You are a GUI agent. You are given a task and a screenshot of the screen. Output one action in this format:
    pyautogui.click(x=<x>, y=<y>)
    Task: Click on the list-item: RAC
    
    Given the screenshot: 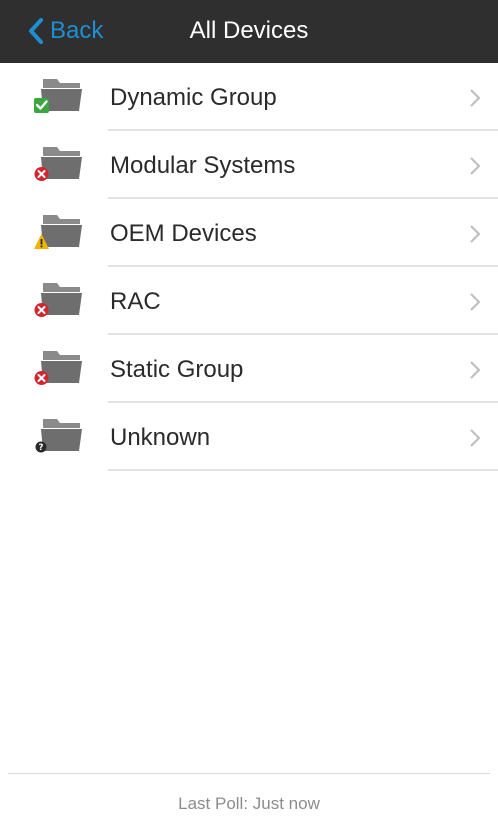 What is the action you would take?
    pyautogui.click(x=249, y=301)
    